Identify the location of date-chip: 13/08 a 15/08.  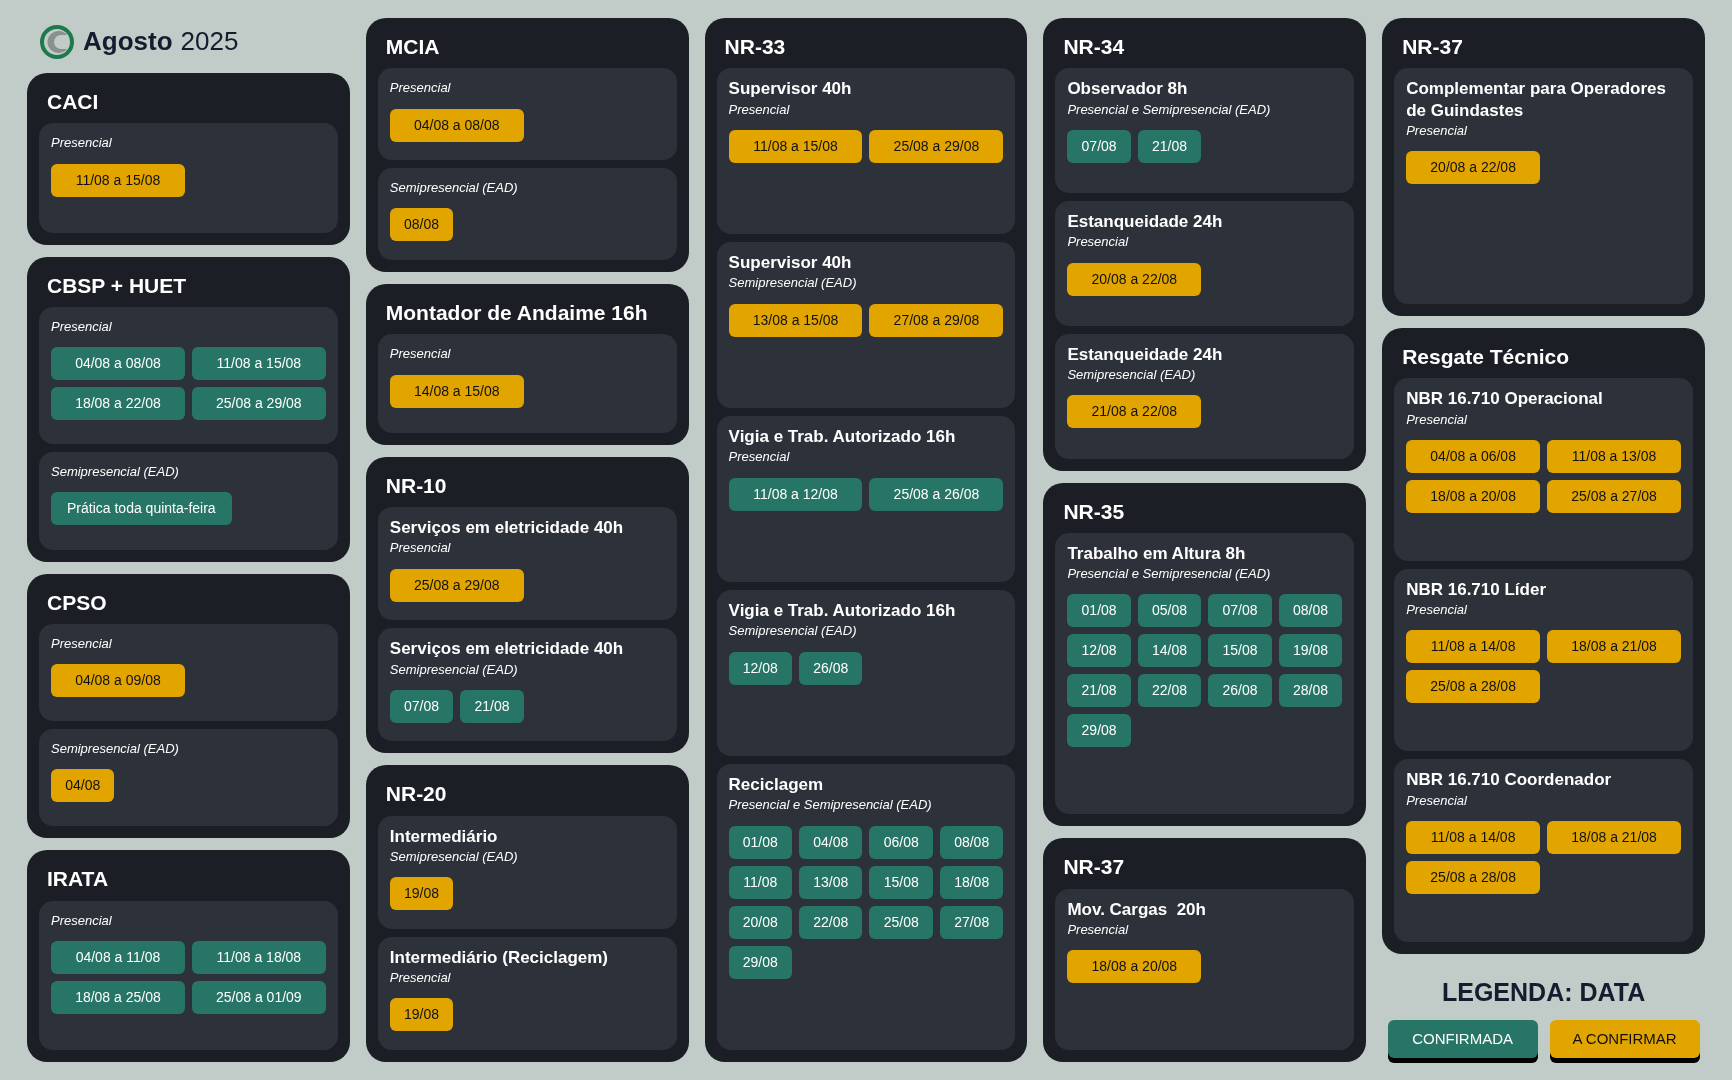
(795, 320).